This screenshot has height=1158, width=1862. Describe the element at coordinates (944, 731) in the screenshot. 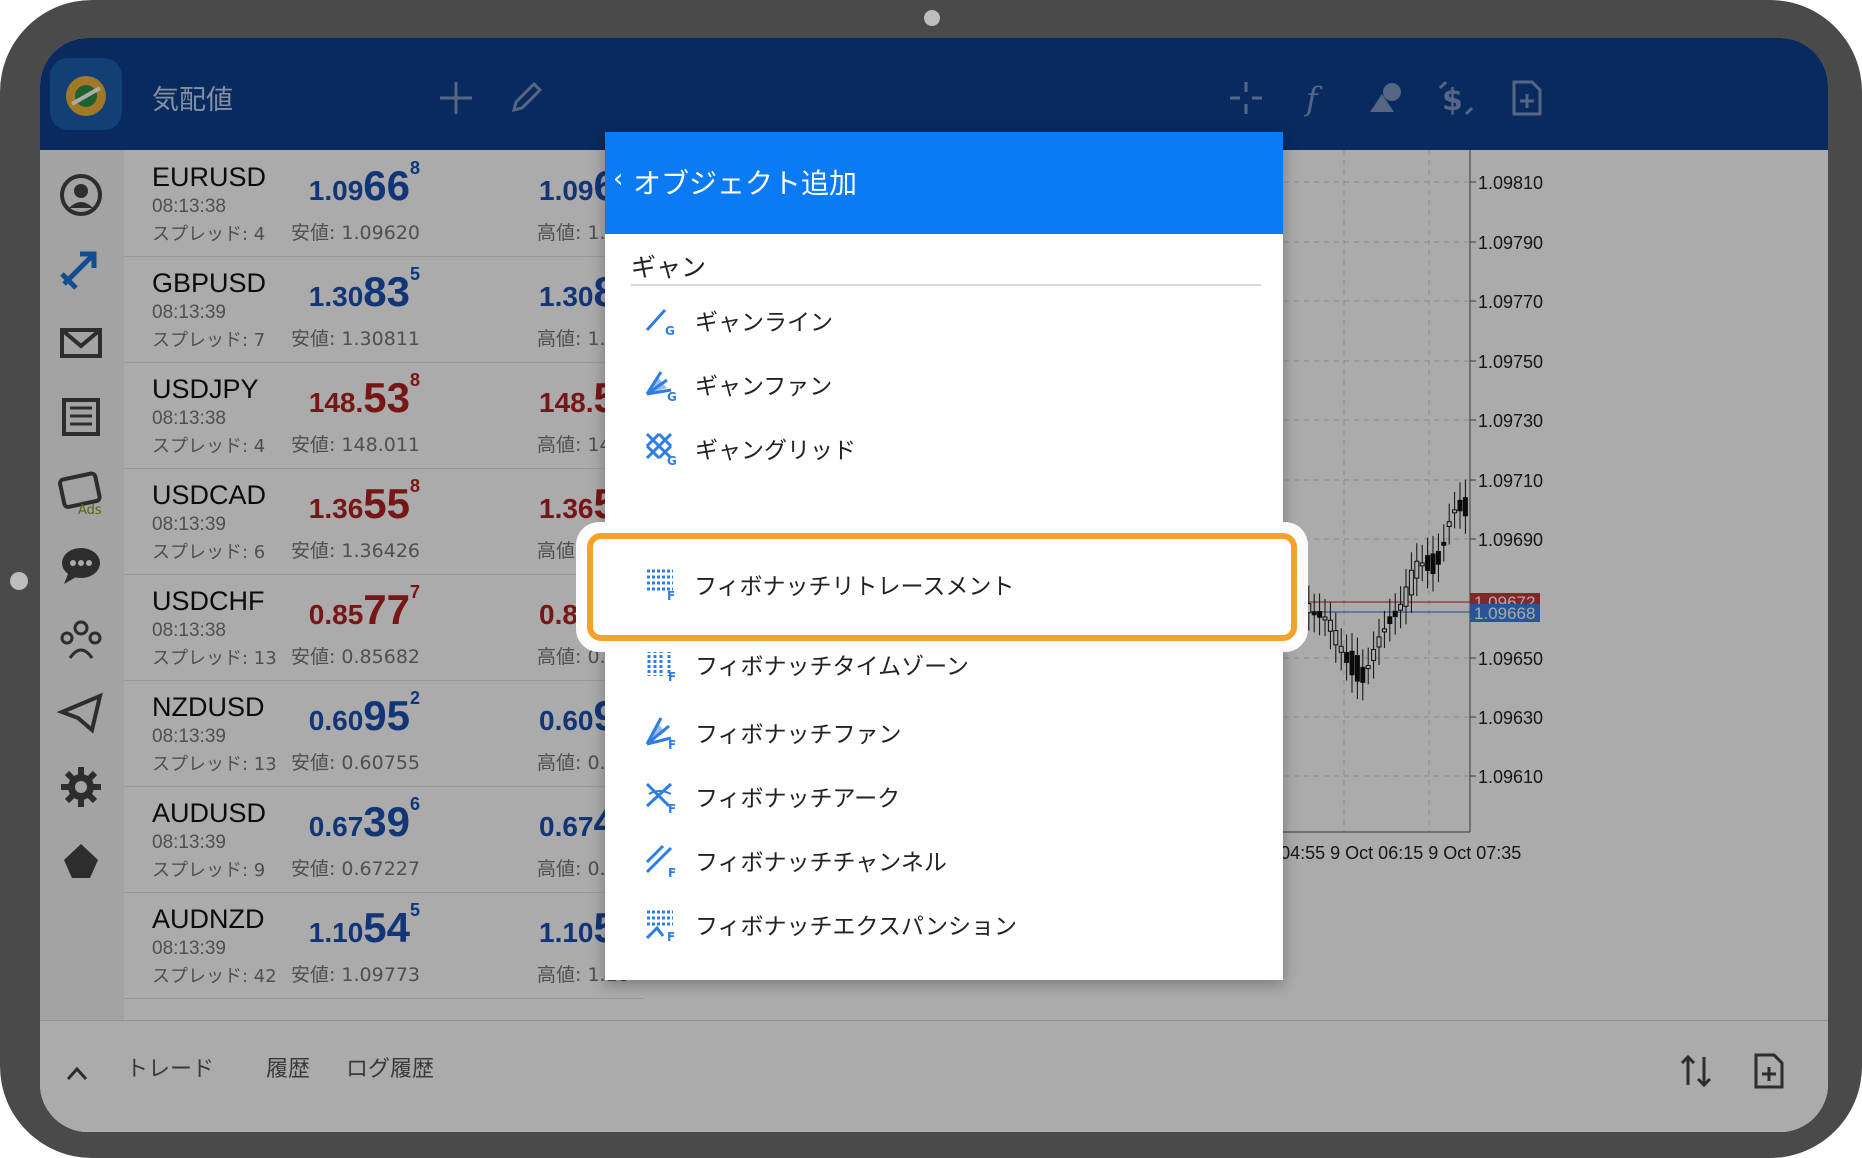

I see `menu-item-fibo-fan: F フィボナッチファン` at that location.